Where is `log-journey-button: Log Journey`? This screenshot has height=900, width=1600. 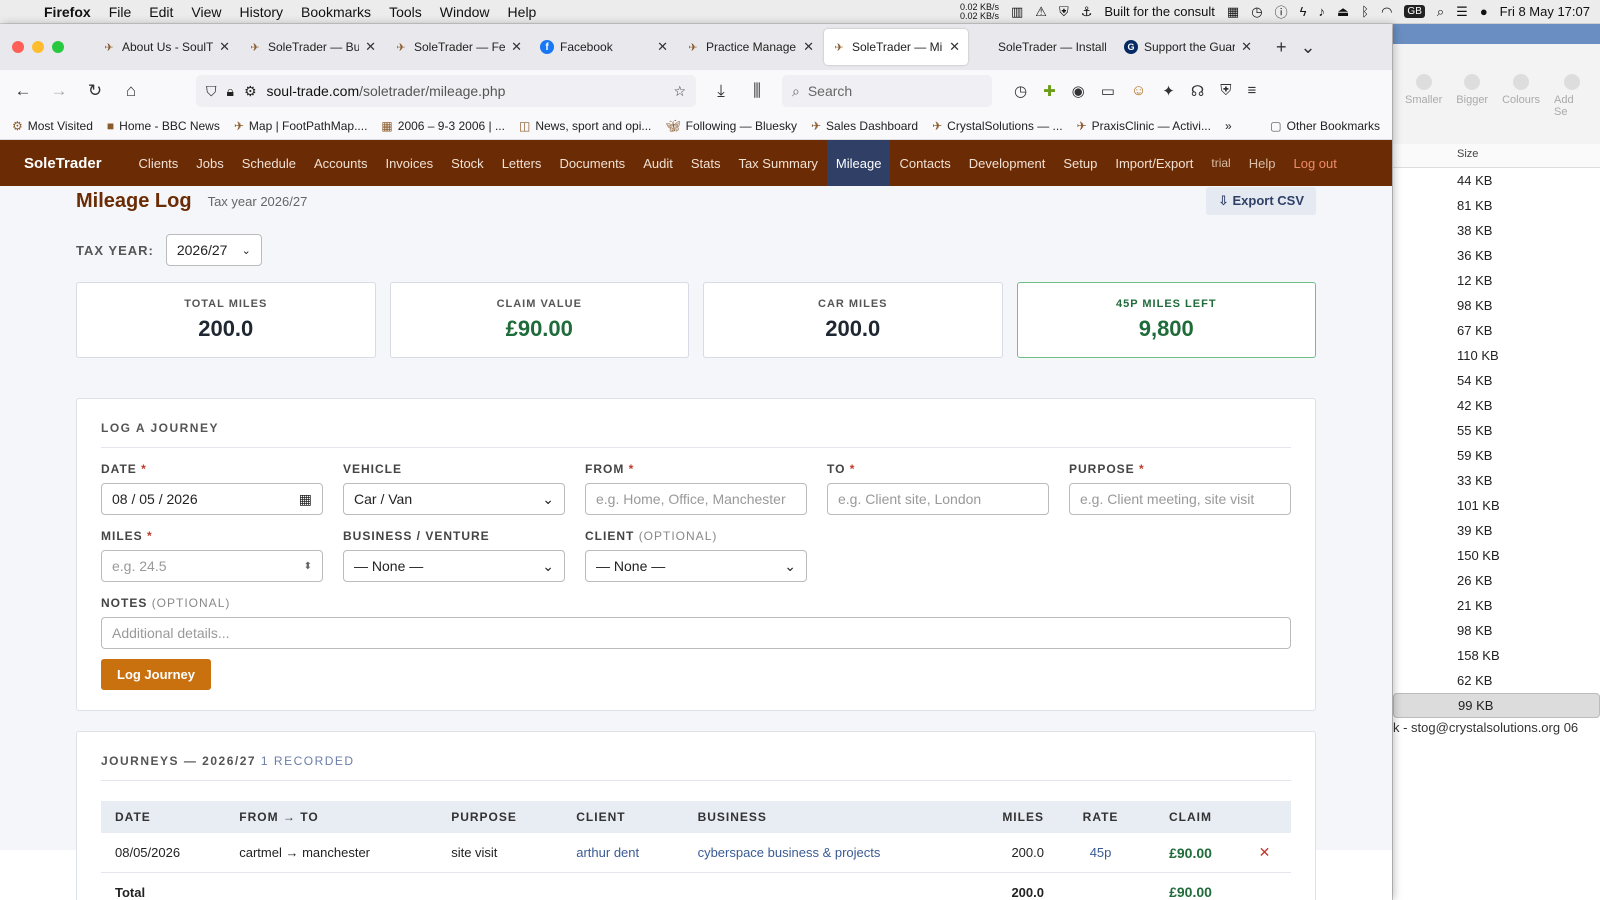
log-journey-button: Log Journey is located at coordinates (156, 674).